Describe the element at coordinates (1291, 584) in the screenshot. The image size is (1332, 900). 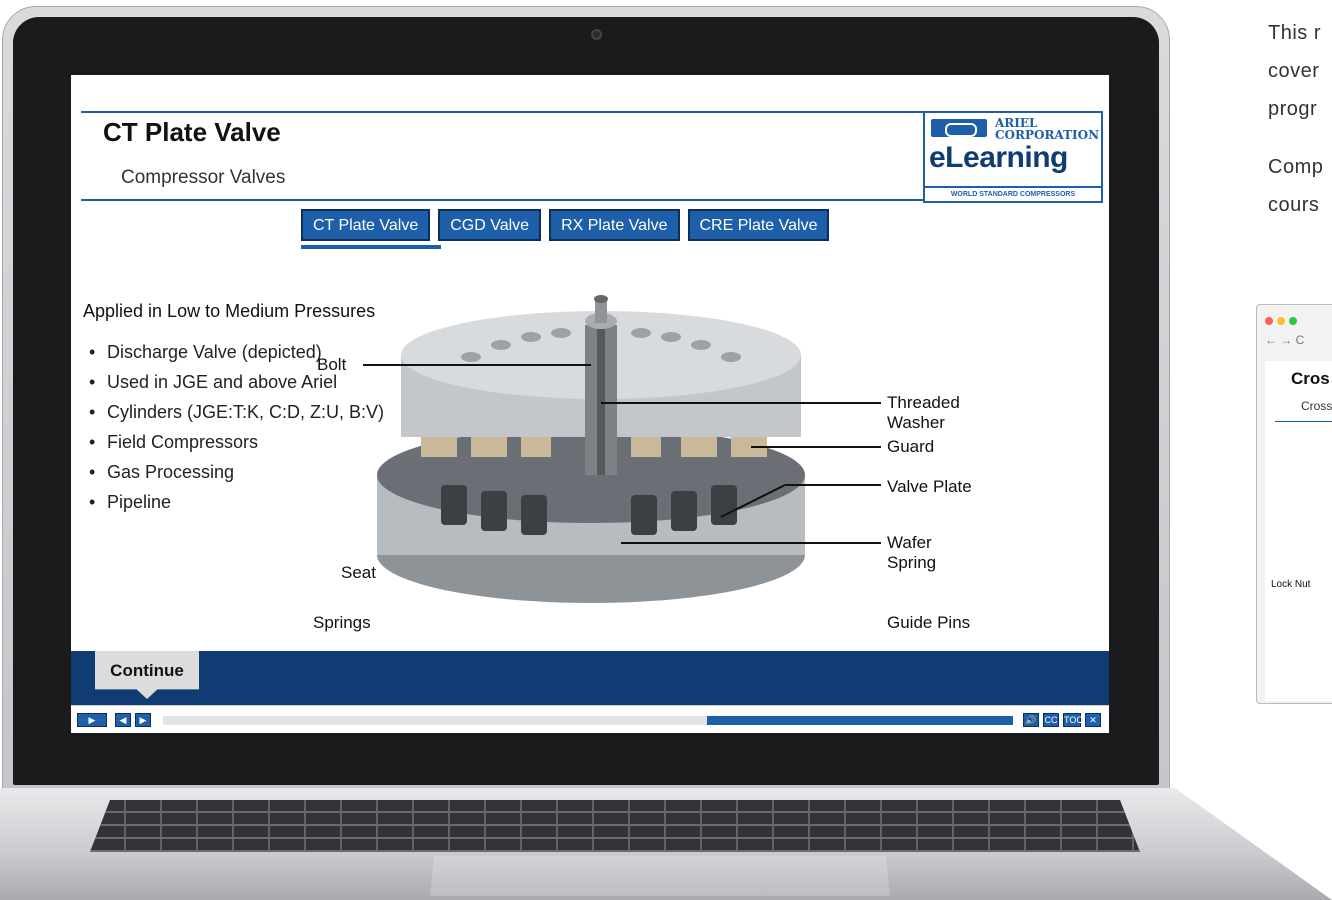
I see `preview-callout: Lock Nut` at that location.